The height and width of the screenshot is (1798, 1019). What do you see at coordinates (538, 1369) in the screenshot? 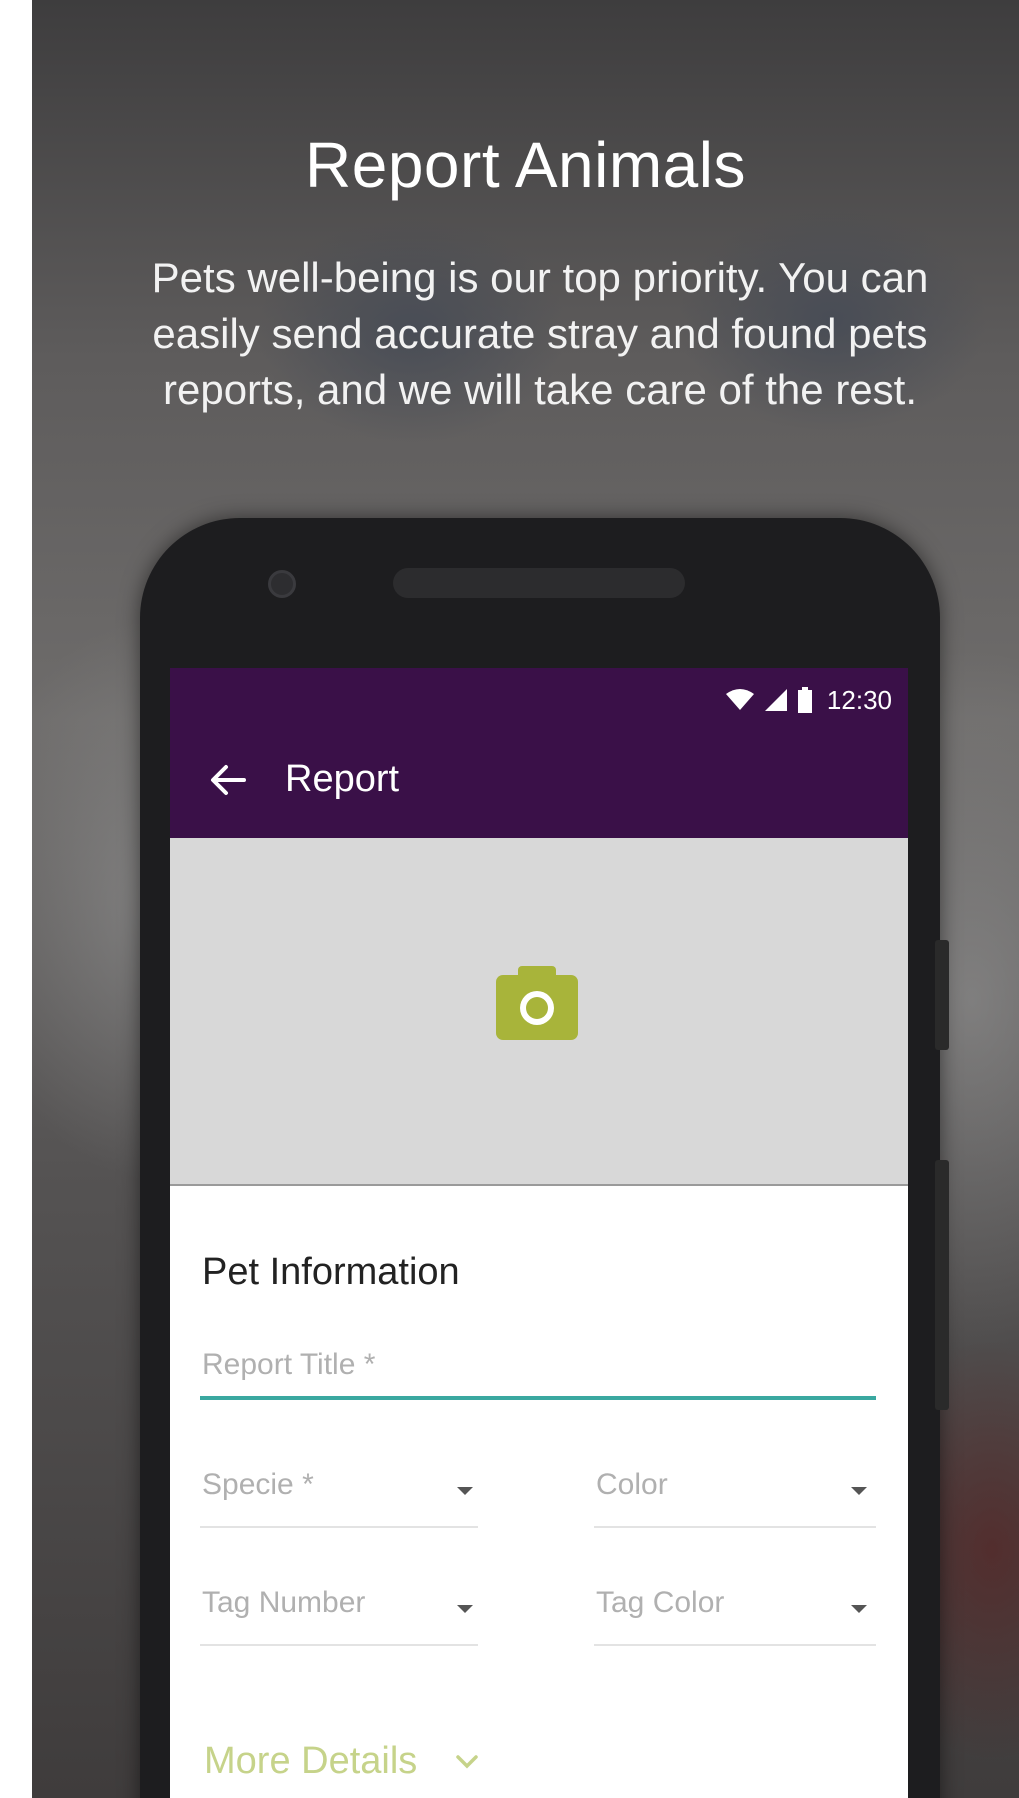
I see `report-title-input: Report Title *` at bounding box center [538, 1369].